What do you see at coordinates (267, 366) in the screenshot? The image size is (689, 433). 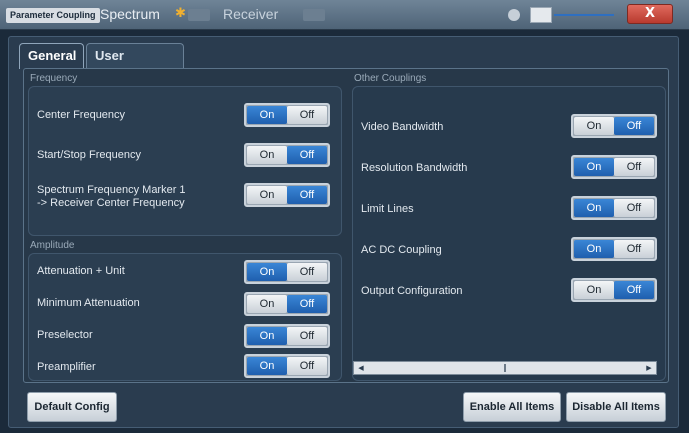 I see `preamplifier-on: On` at bounding box center [267, 366].